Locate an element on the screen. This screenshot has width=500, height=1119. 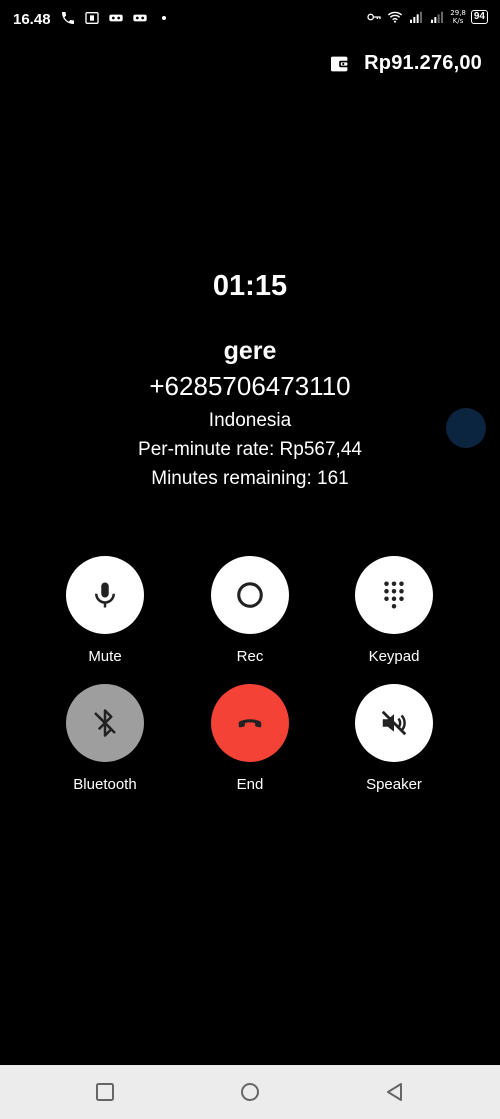
call-timer: 01:15 is located at coordinates (250, 286).